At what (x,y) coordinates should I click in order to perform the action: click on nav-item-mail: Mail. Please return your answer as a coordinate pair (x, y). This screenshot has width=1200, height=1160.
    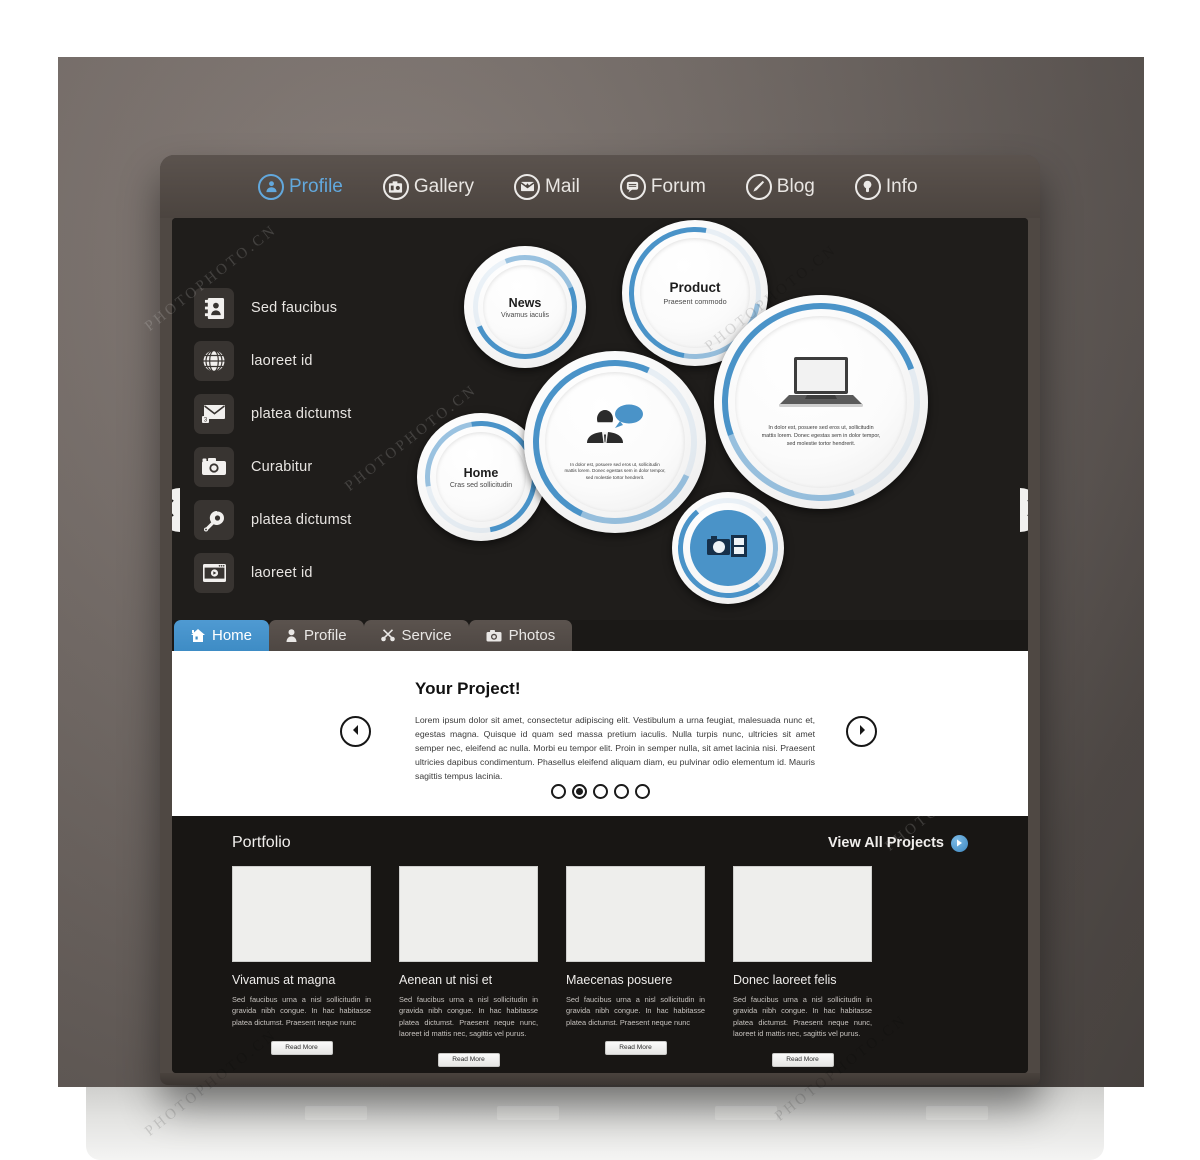
    Looking at the image, I should click on (547, 186).